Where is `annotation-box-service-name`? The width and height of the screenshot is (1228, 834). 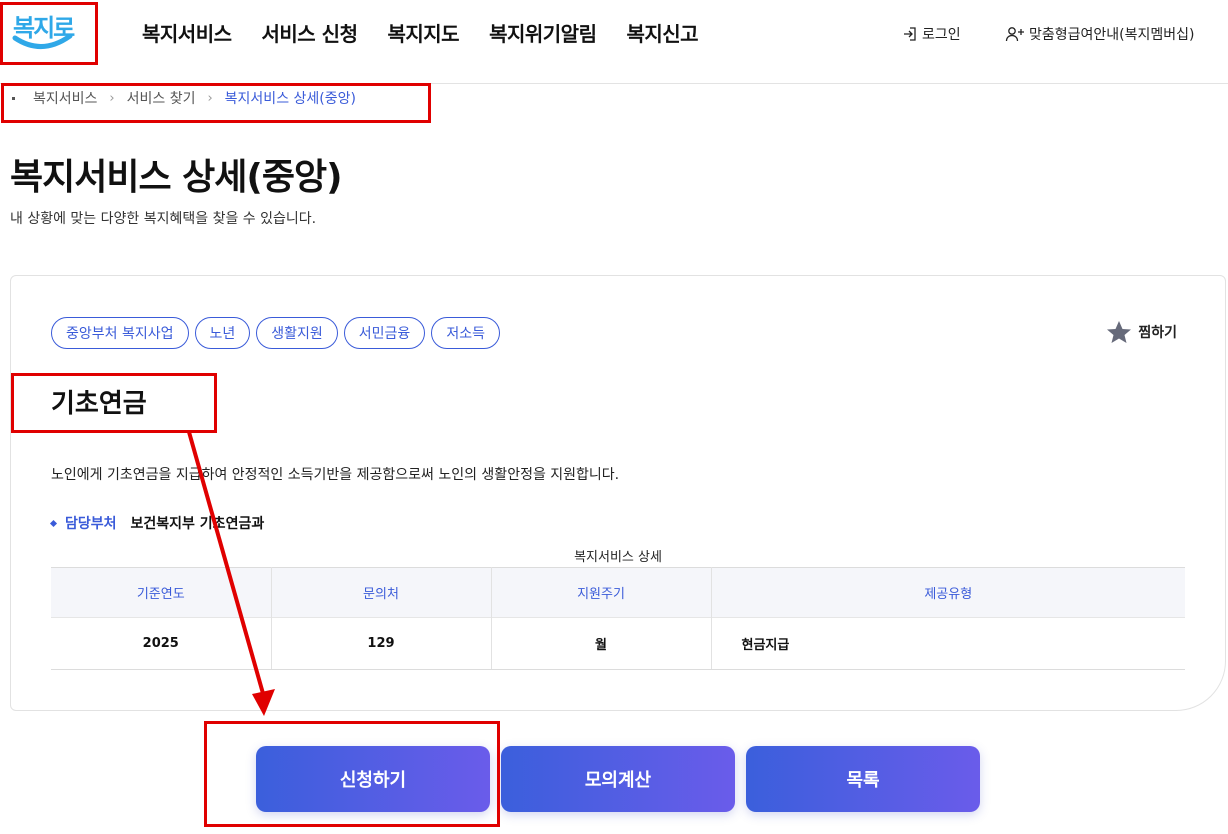
annotation-box-service-name is located at coordinates (114, 403).